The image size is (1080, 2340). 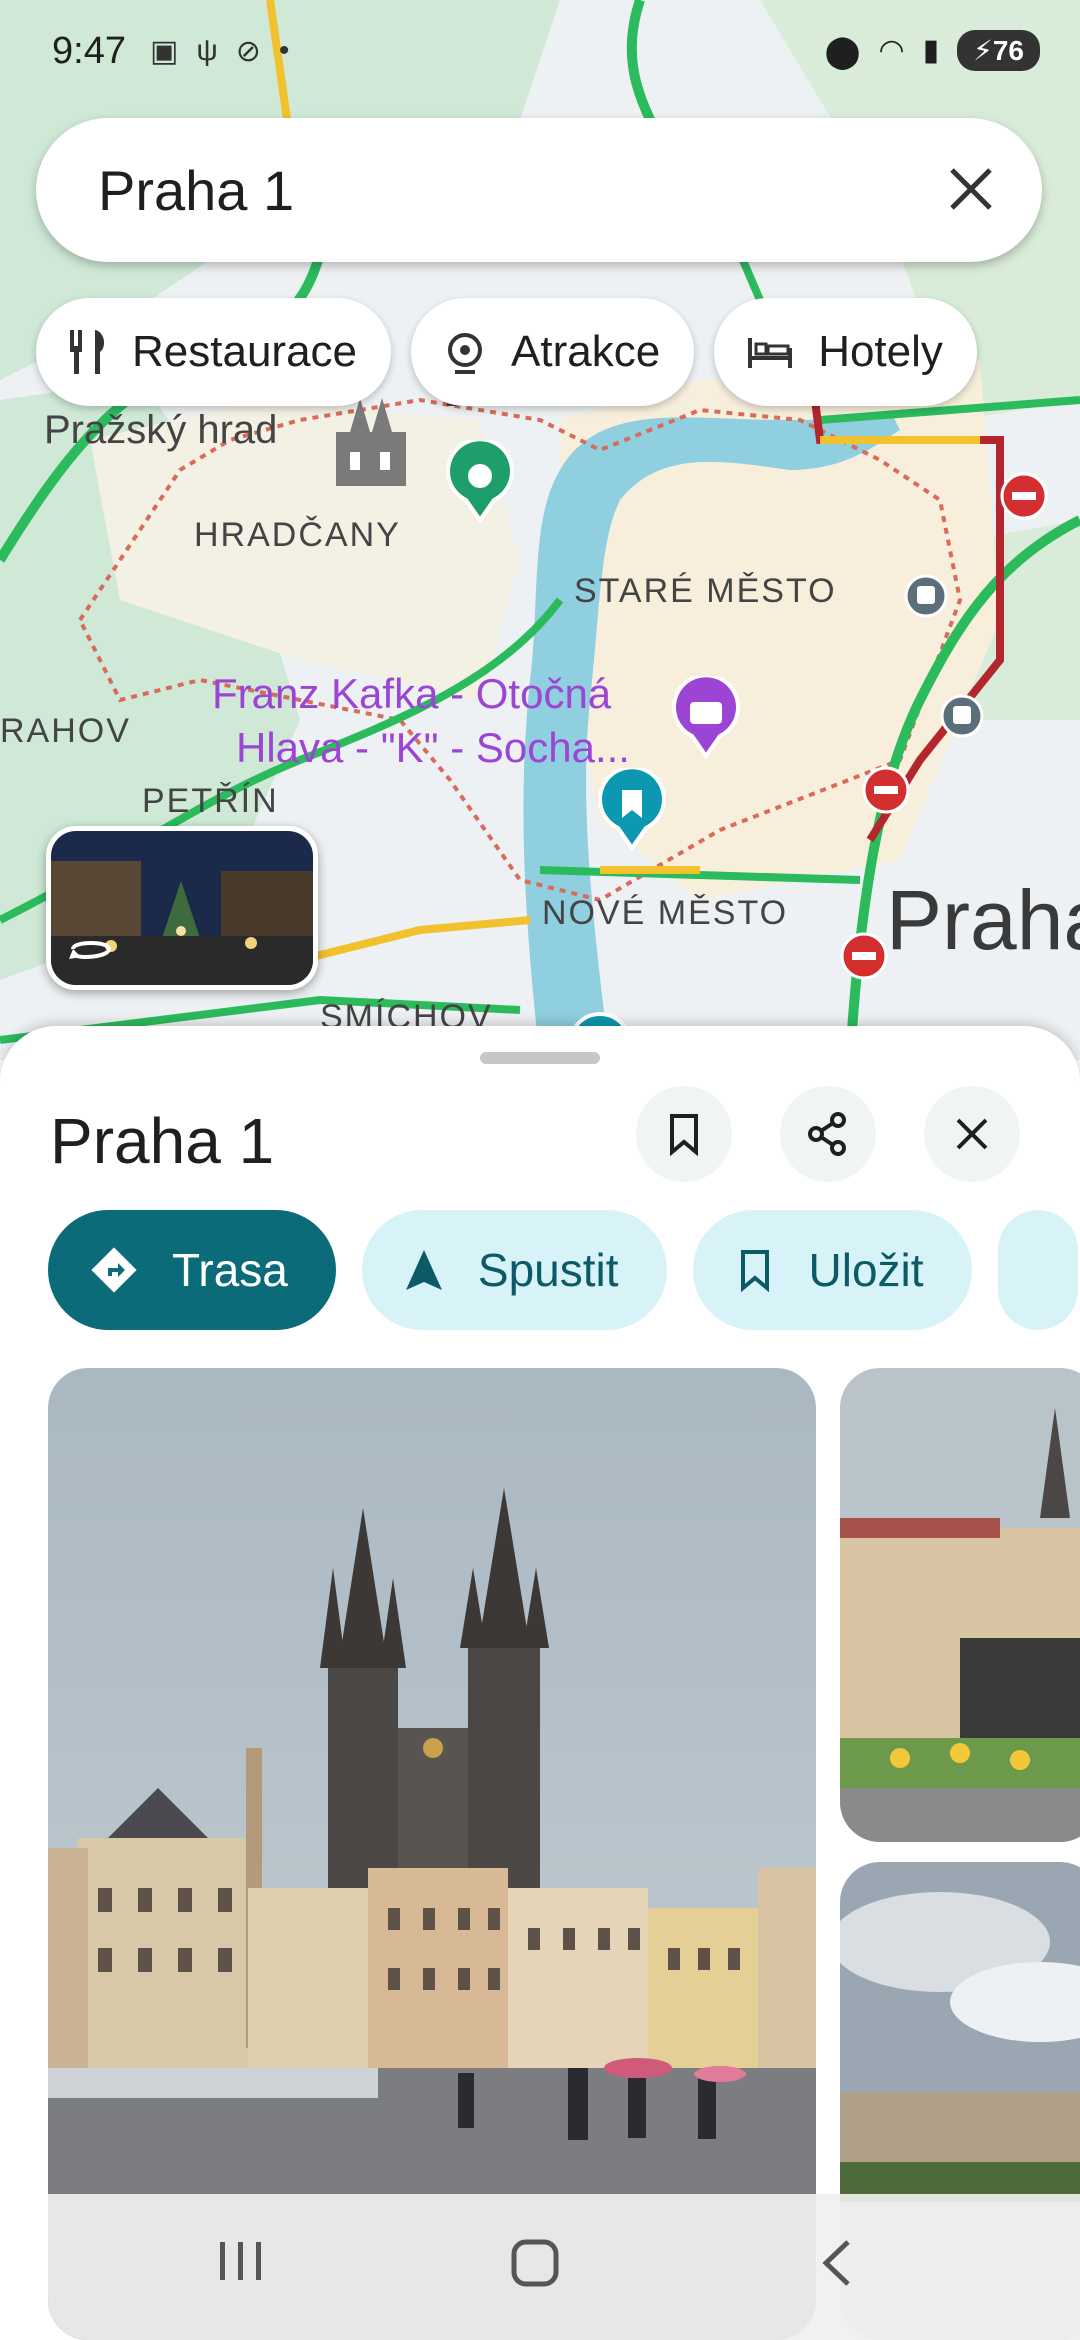 What do you see at coordinates (632, 810) in the screenshot?
I see `saved-place-pin-icon` at bounding box center [632, 810].